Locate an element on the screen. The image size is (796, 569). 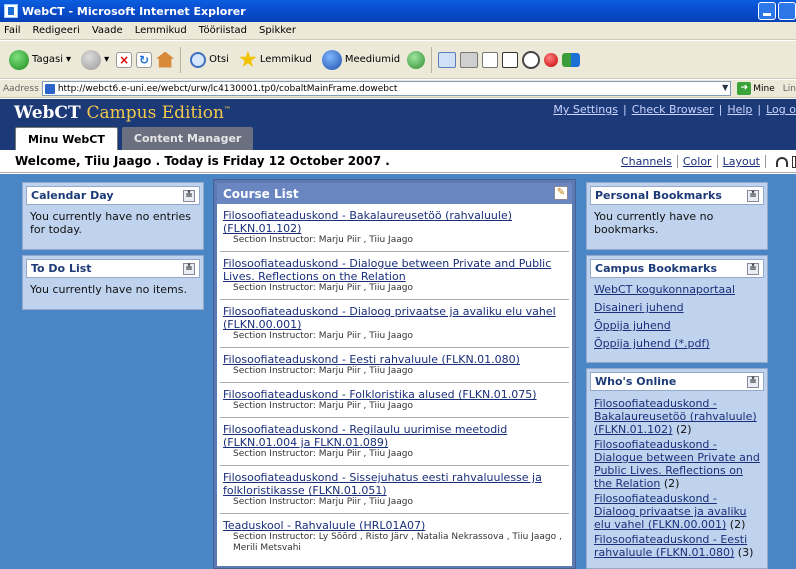
stop-icon: × is located at coordinates (124, 59).